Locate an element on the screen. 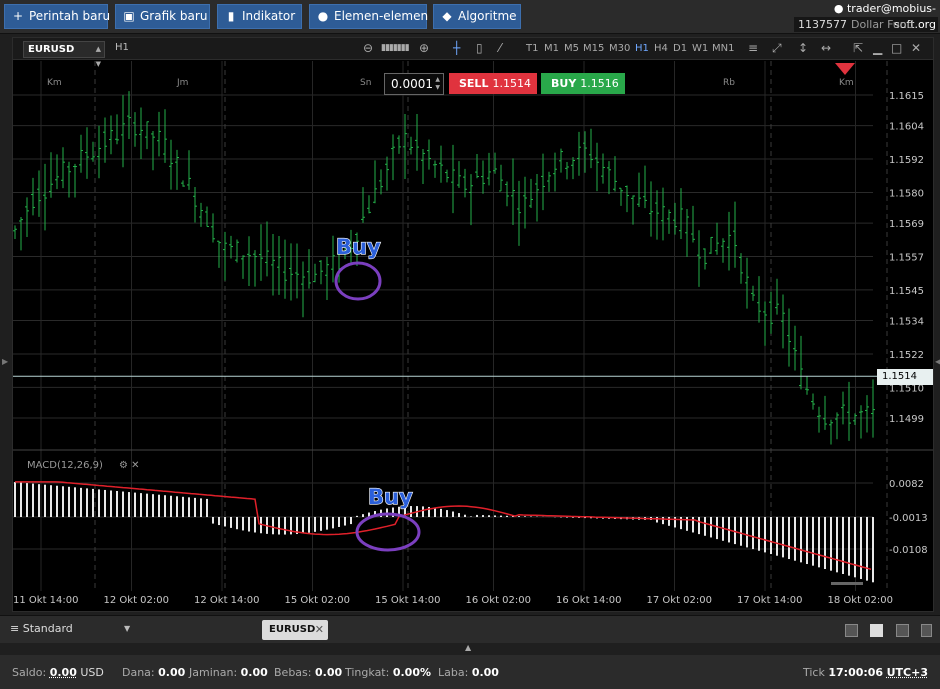 The height and width of the screenshot is (689, 940). new-order-button: + Perintah baru is located at coordinates (56, 16).